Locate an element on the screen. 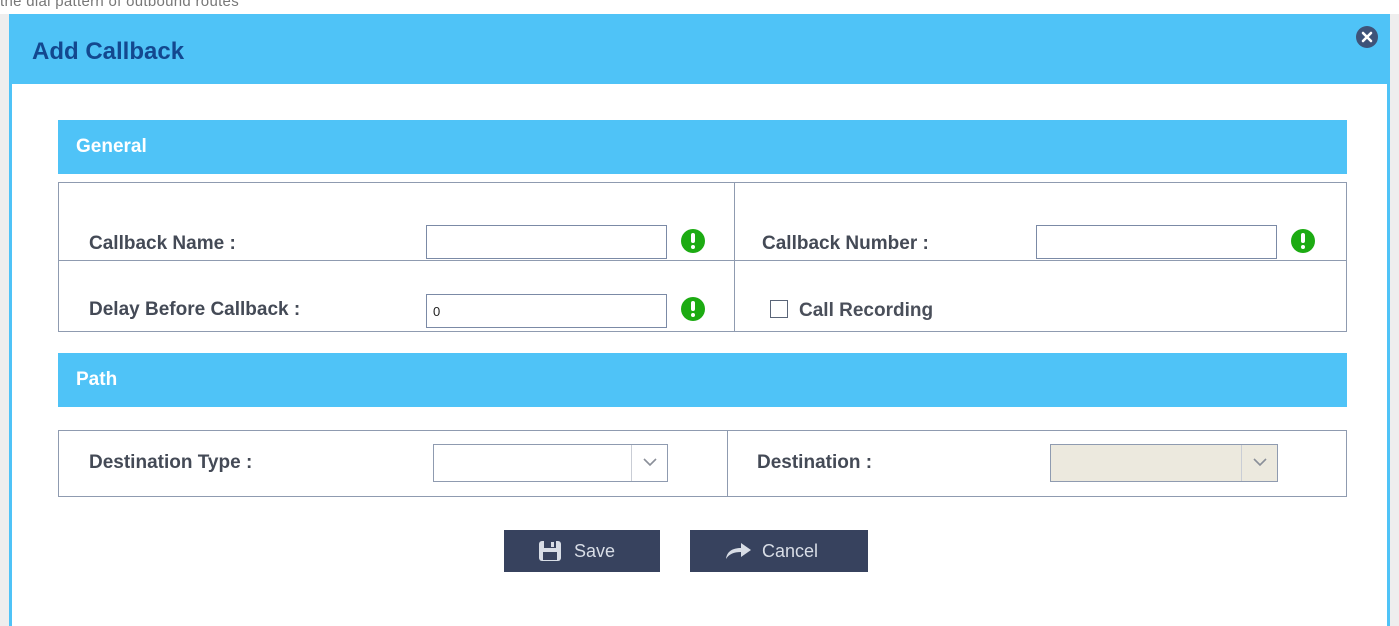 The height and width of the screenshot is (626, 1399). call-recording-checkbox is located at coordinates (779, 309).